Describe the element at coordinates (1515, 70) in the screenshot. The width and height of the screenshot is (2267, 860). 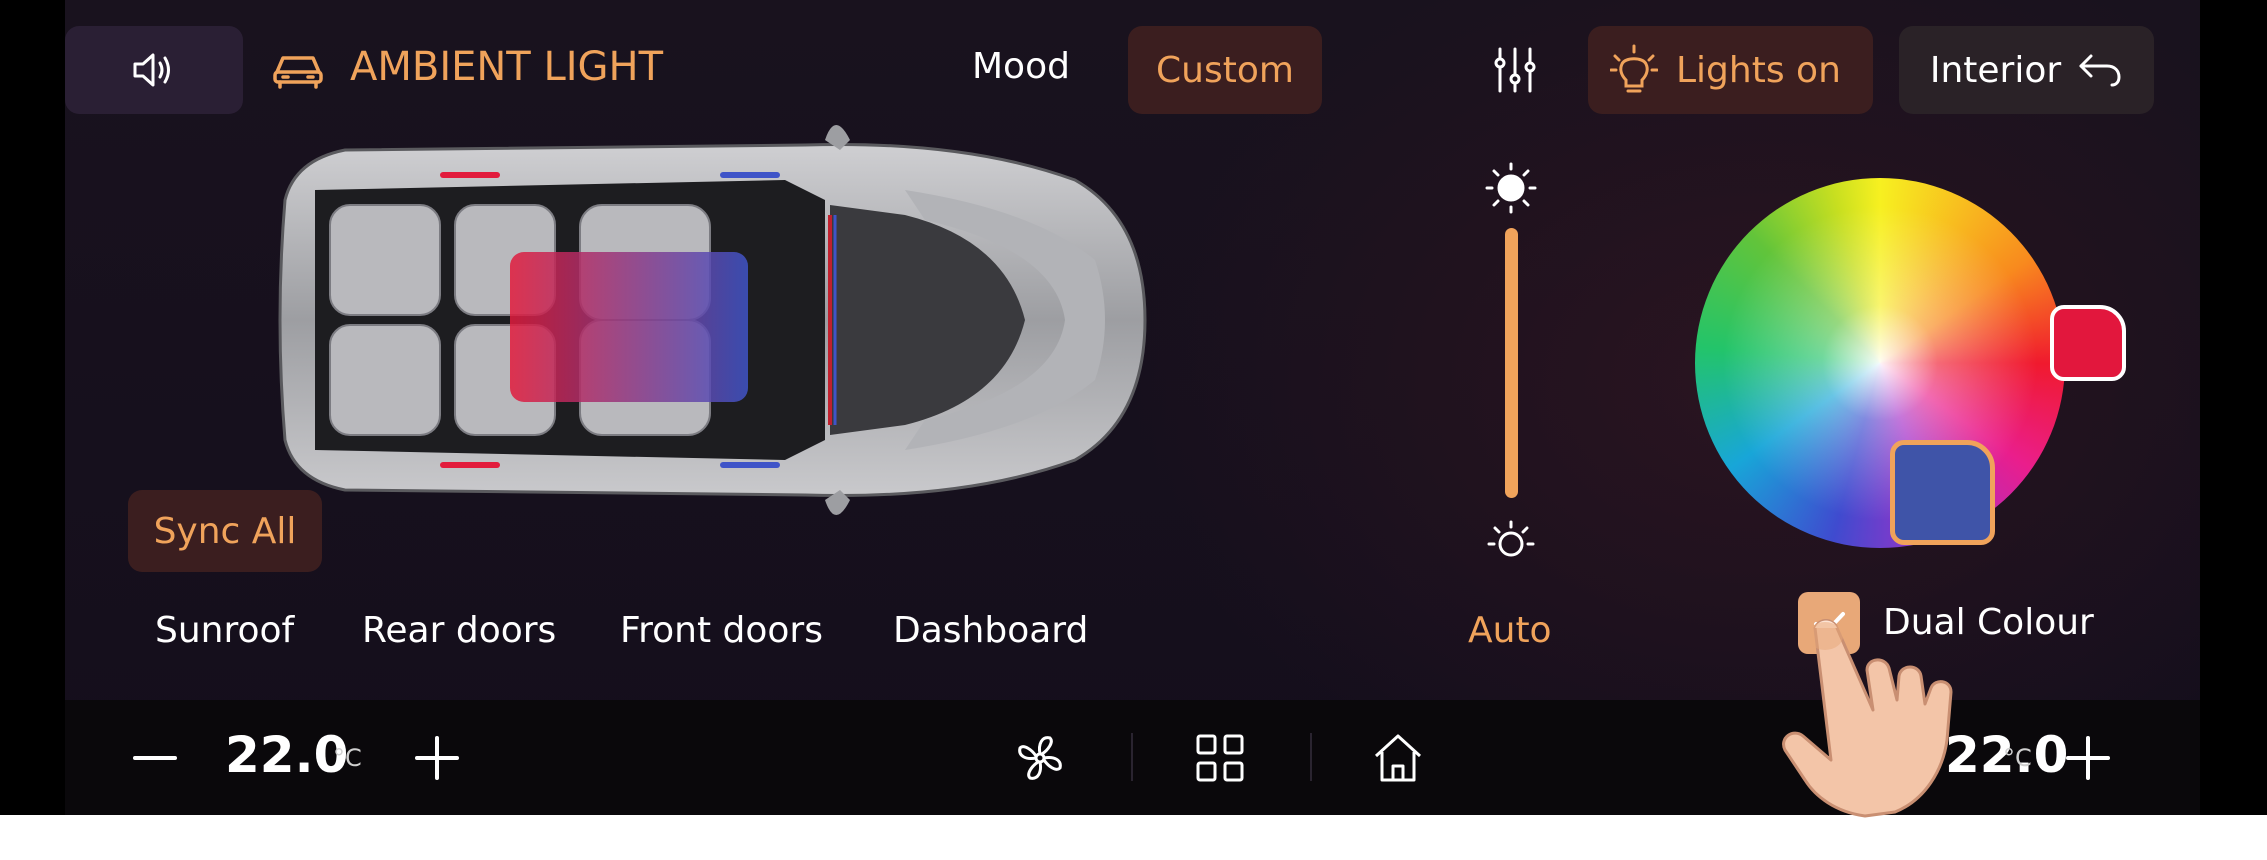
I see `equalizer-icon` at that location.